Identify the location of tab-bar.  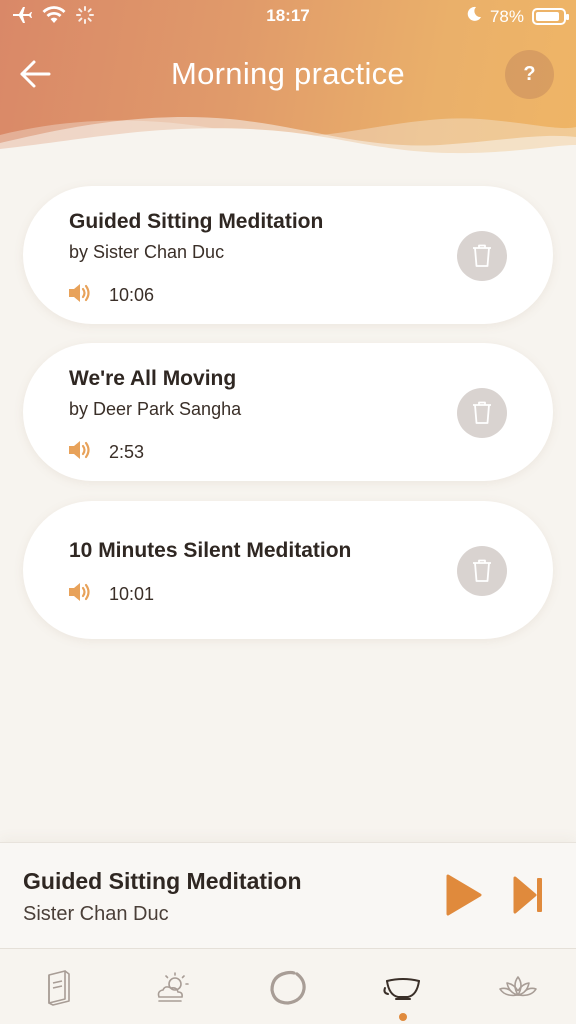
(288, 986).